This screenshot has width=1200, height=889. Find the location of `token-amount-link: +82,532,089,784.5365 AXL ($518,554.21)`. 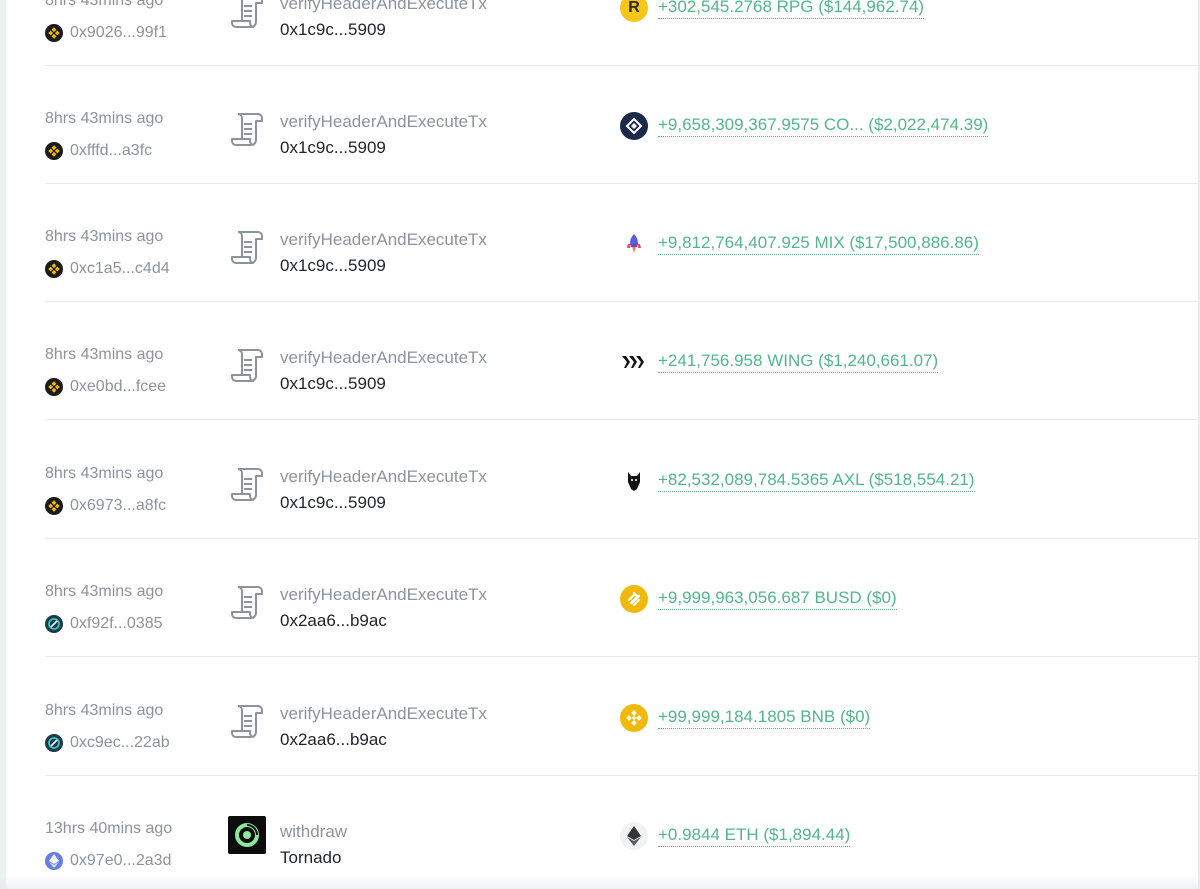

token-amount-link: +82,532,089,784.5365 AXL ($518,554.21) is located at coordinates (816, 481).